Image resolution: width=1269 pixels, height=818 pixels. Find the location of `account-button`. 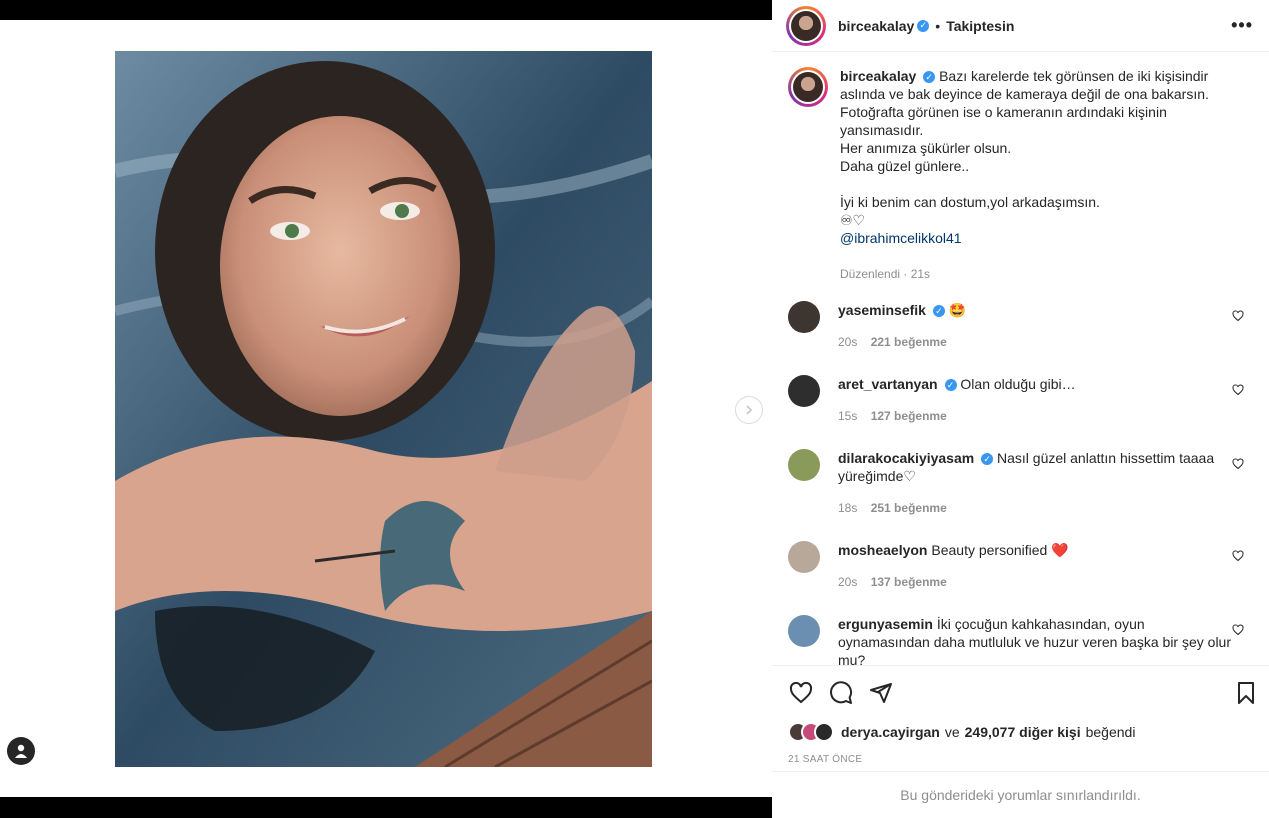

account-button is located at coordinates (21, 751).